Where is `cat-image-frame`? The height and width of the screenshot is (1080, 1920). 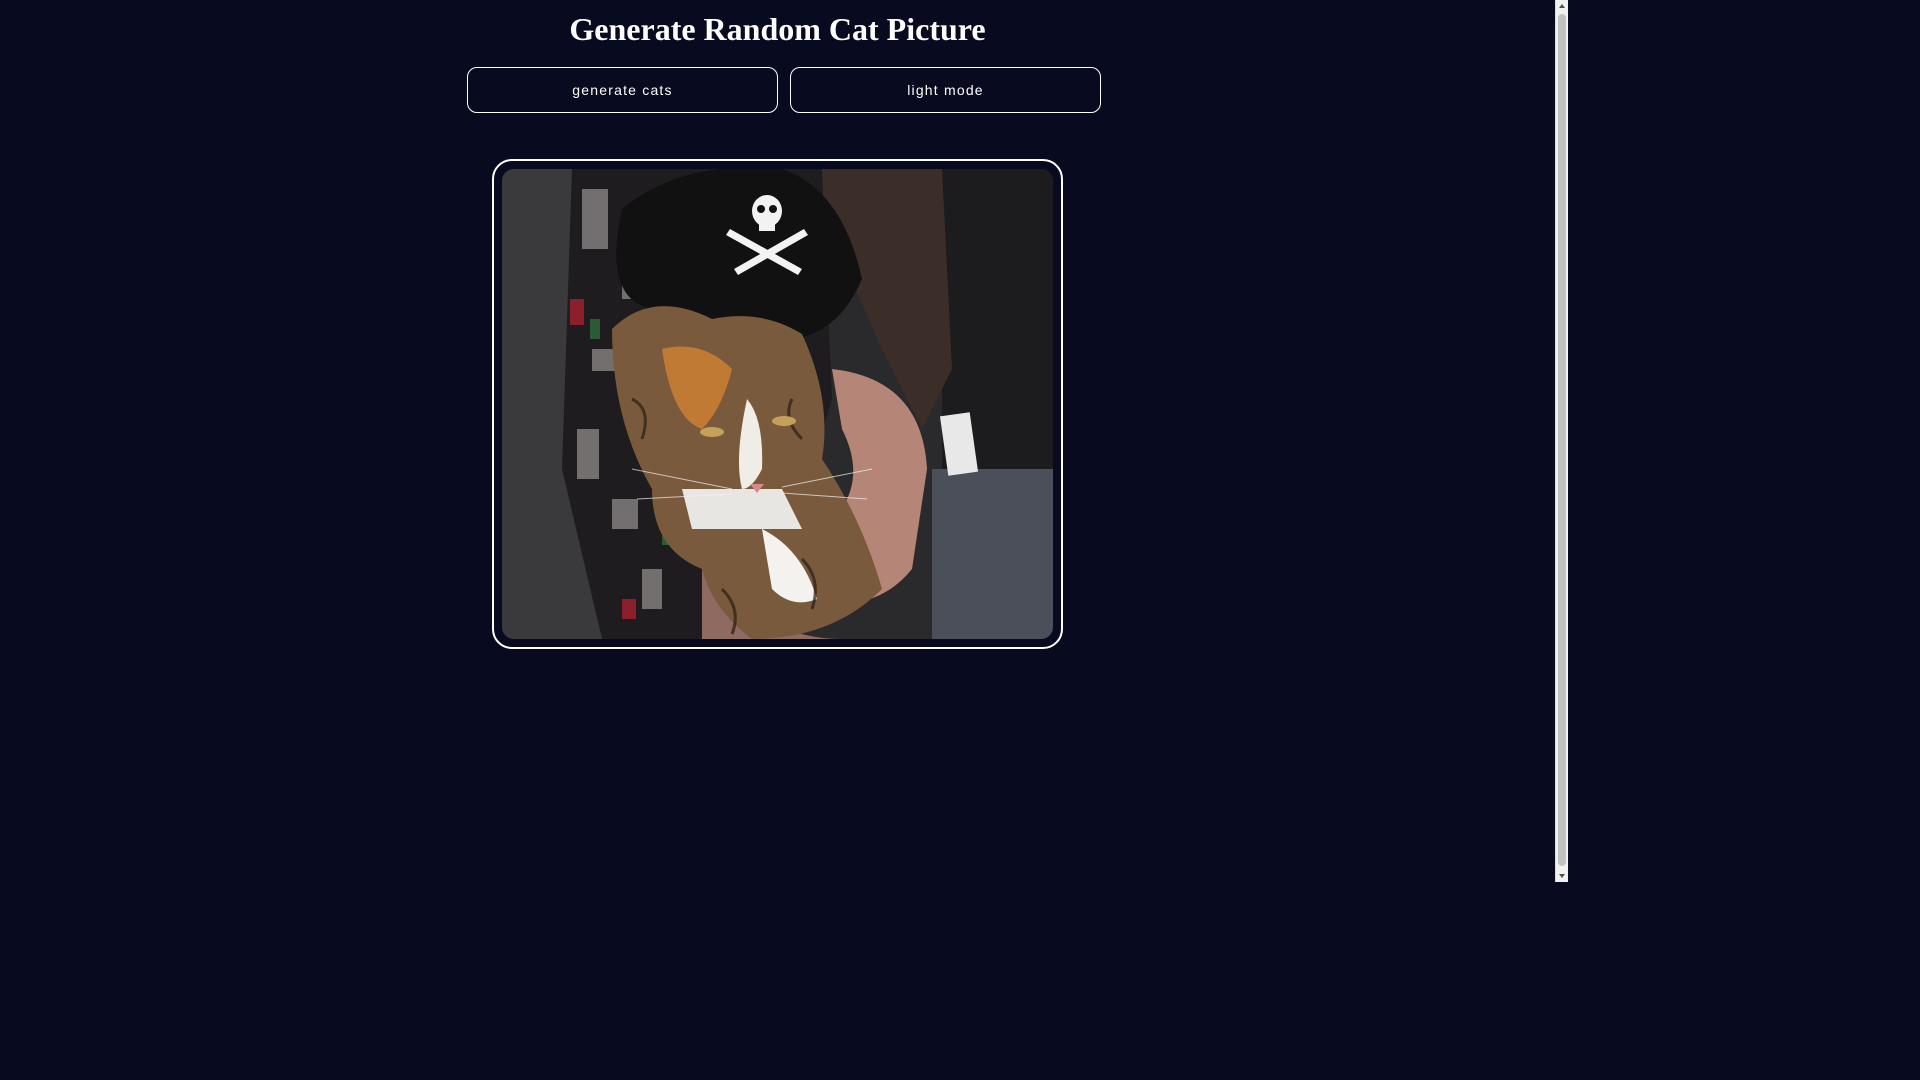
cat-image-frame is located at coordinates (777, 404).